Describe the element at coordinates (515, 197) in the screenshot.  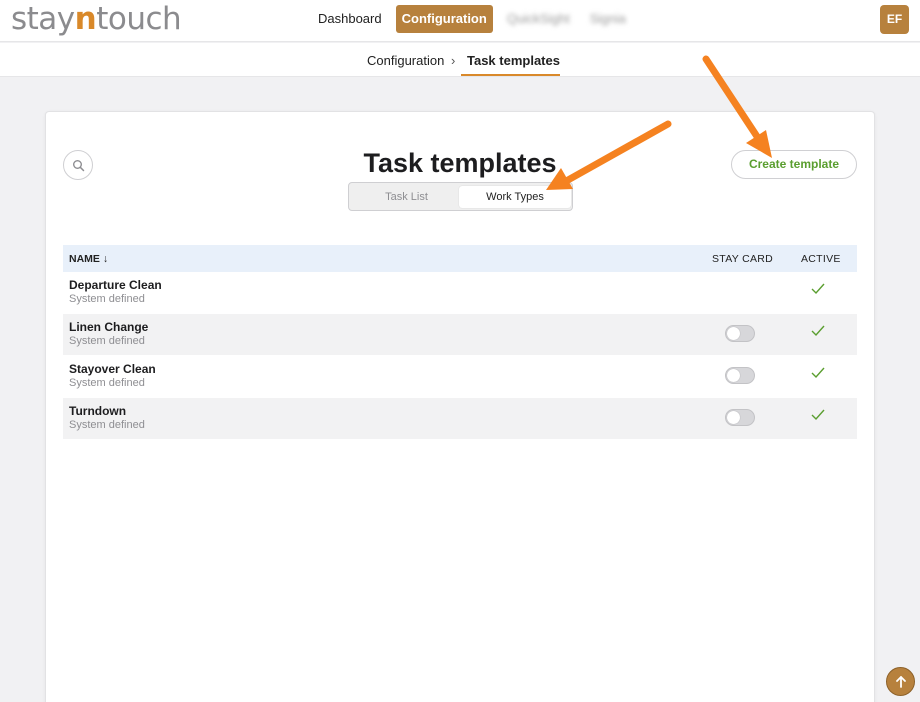
I see `tab-work-types: Work Types` at that location.